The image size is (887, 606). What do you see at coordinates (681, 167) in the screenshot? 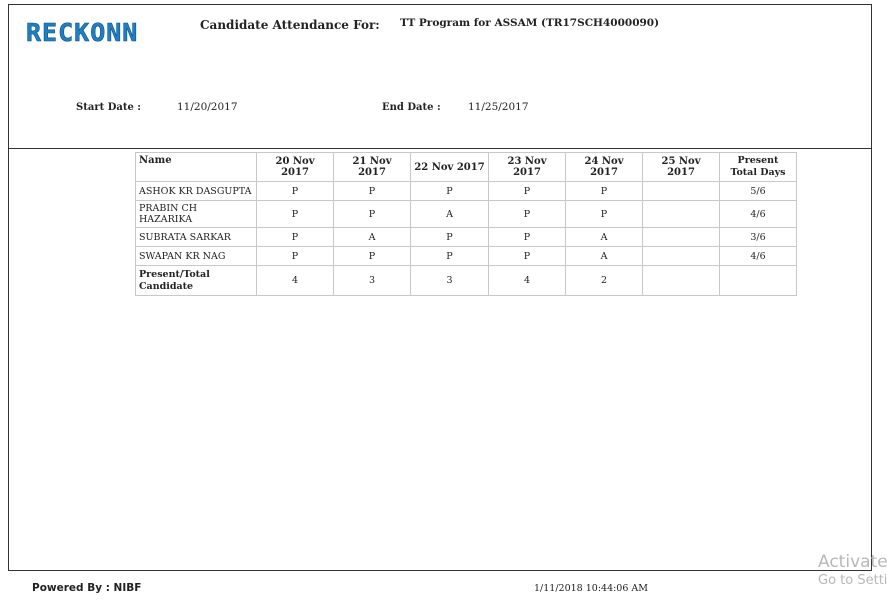
I see `column-header-date: 25 Nov 2017` at bounding box center [681, 167].